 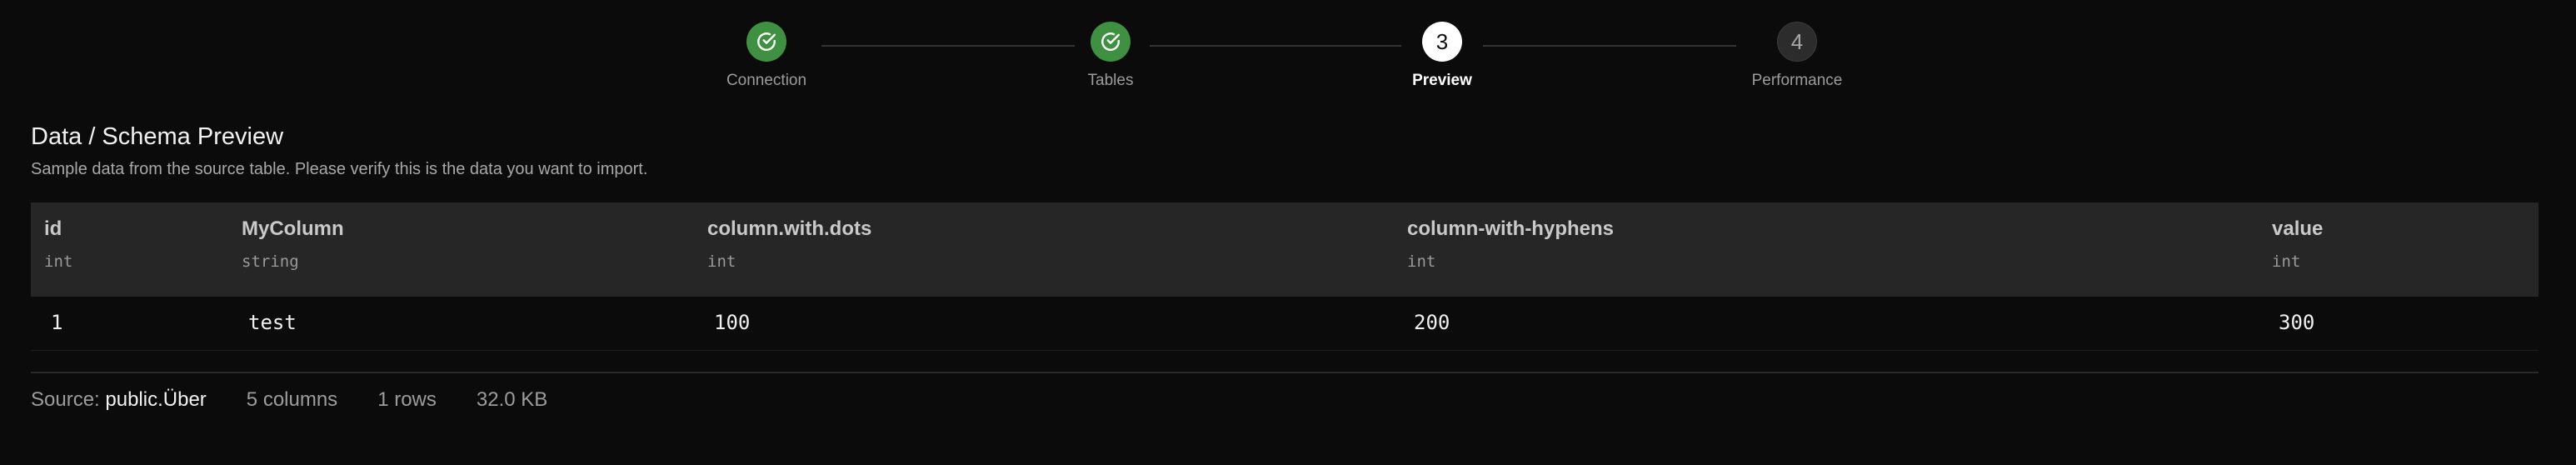 I want to click on column-header-value: value int, so click(x=2297, y=244).